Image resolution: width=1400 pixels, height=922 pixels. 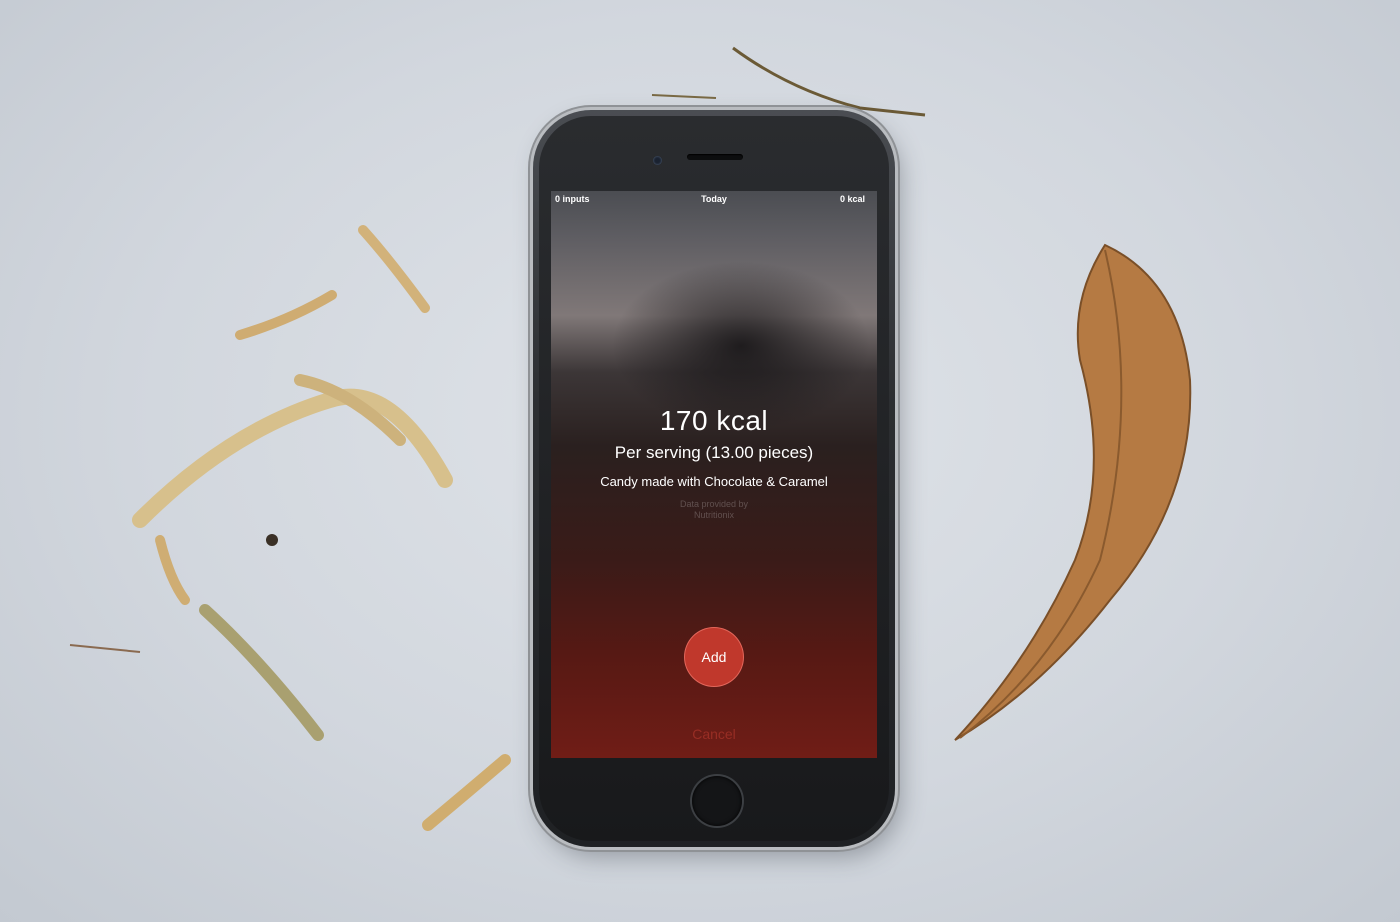 I want to click on app-header: 0 inputs Today 0 kcal, so click(x=714, y=199).